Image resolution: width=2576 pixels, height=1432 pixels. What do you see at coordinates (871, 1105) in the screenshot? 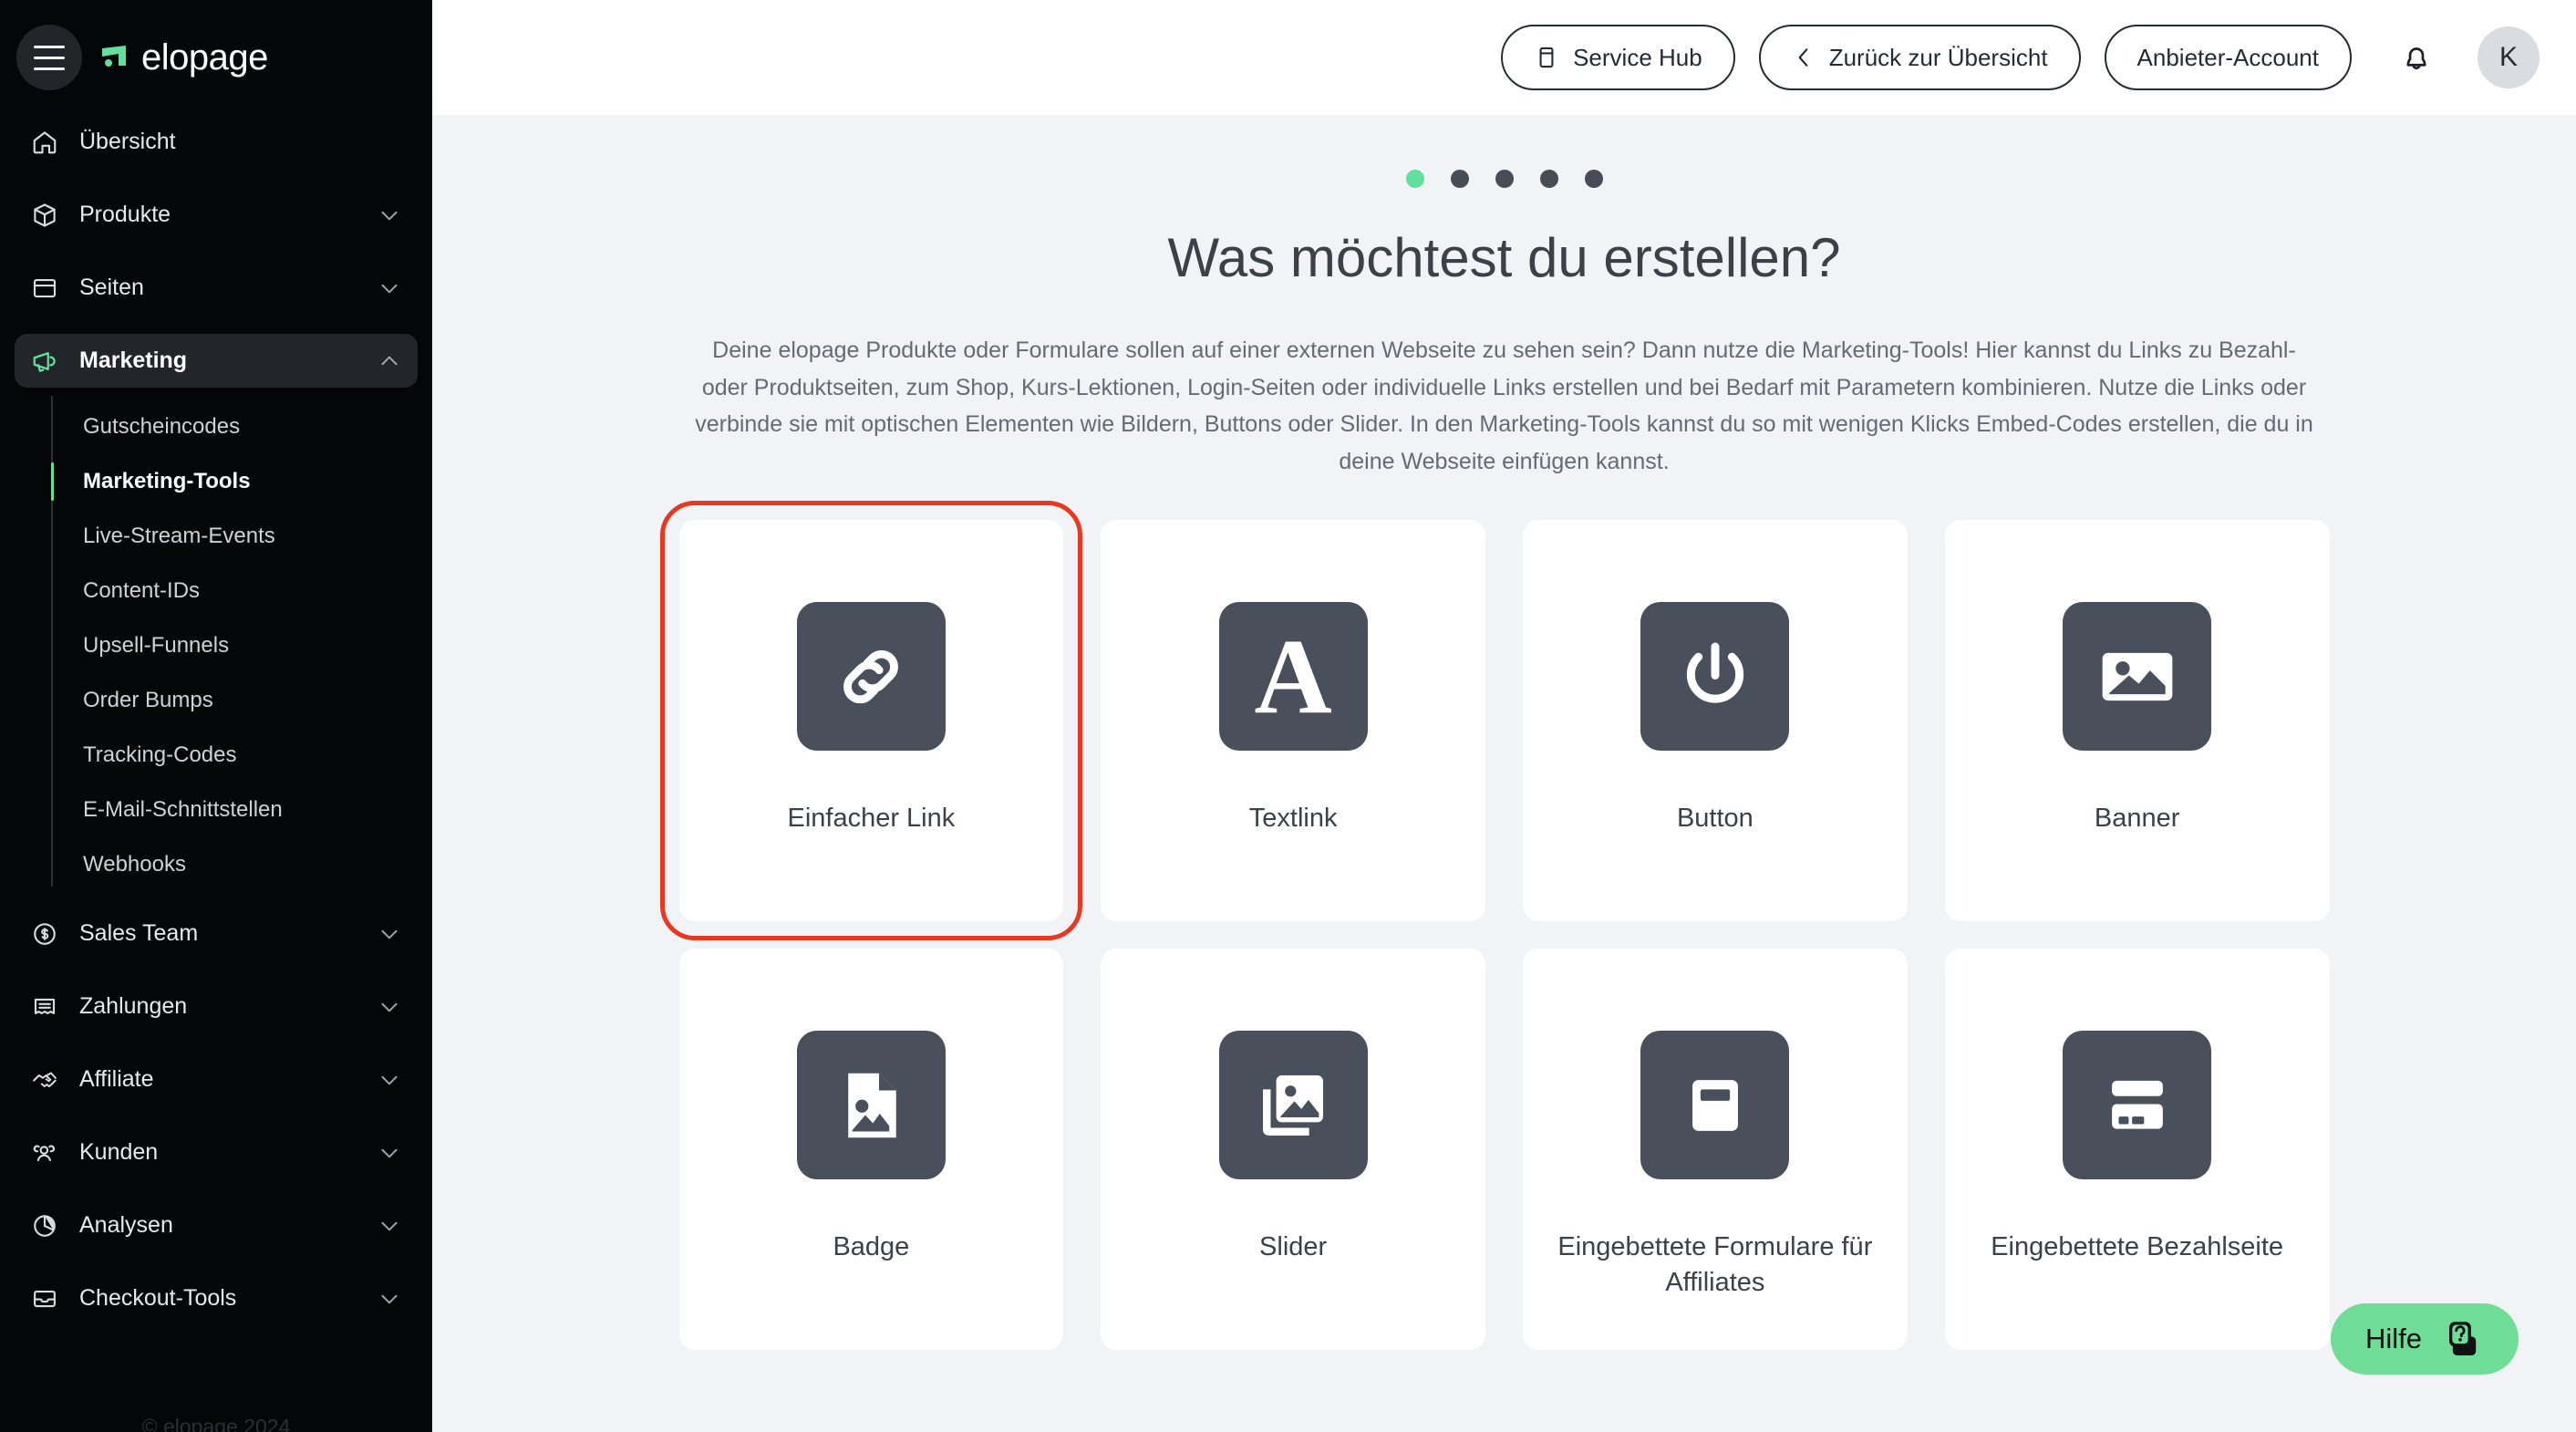
I see `document-image-icon` at bounding box center [871, 1105].